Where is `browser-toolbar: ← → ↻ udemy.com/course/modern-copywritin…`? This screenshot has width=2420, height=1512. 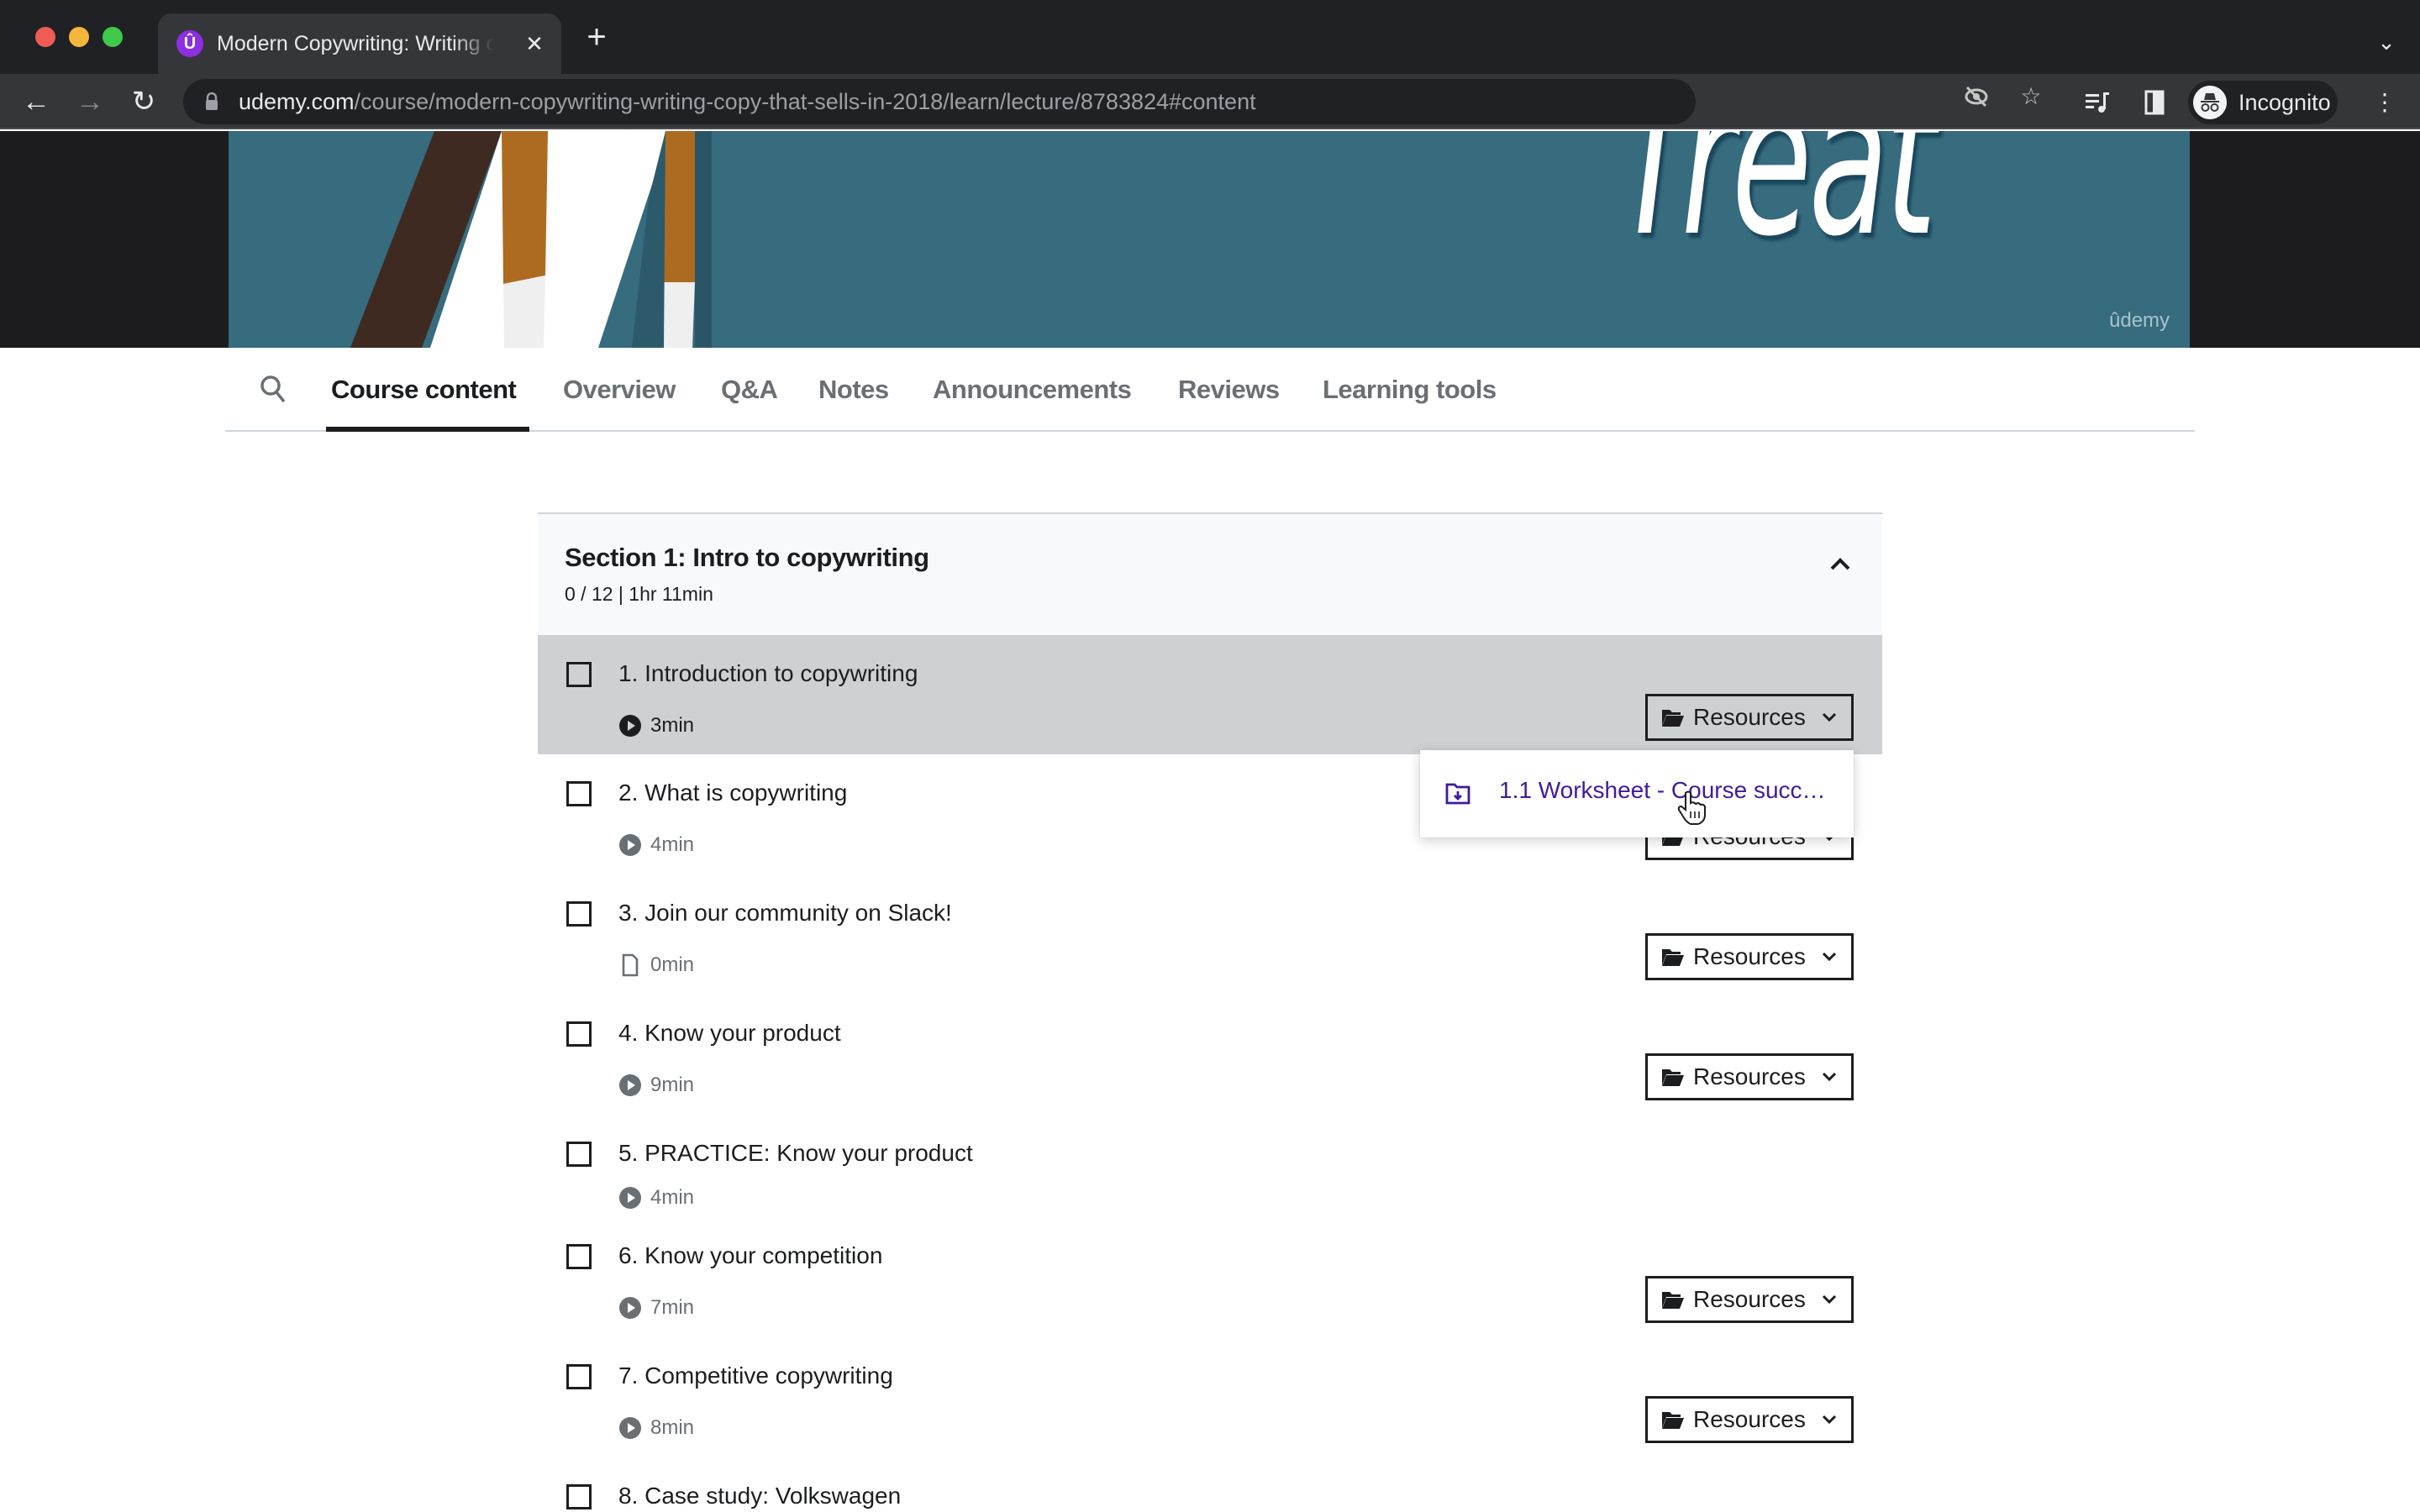
browser-toolbar: ← → ↻ udemy.com/course/modern-copywritin… is located at coordinates (1210, 101).